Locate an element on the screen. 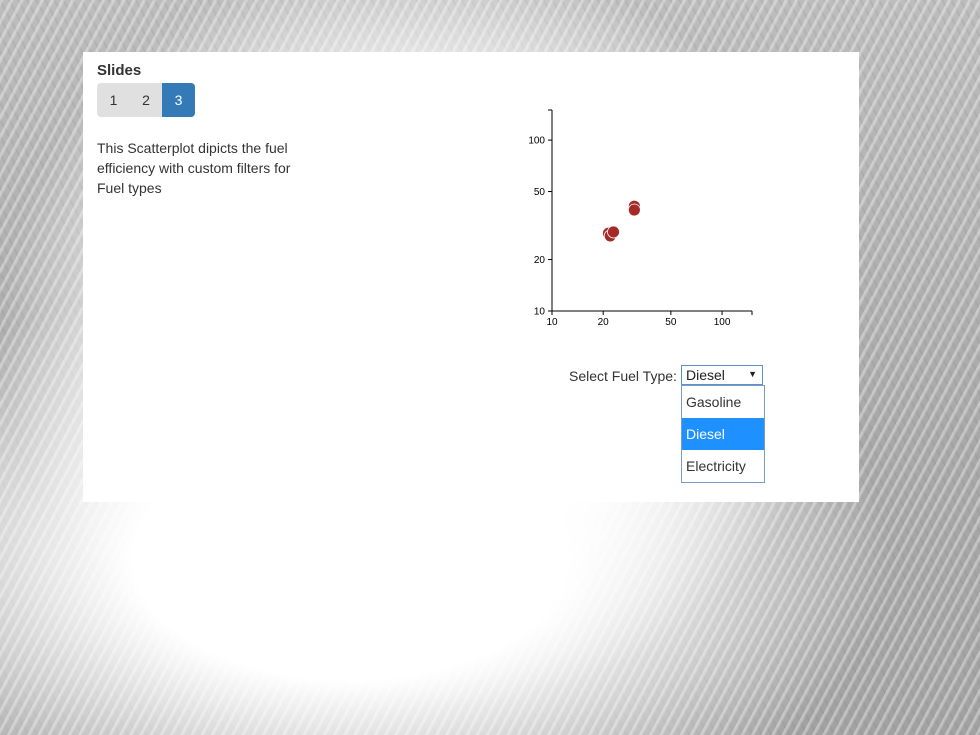 The height and width of the screenshot is (735, 980). y-tick-label: 100 is located at coordinates (536, 141).